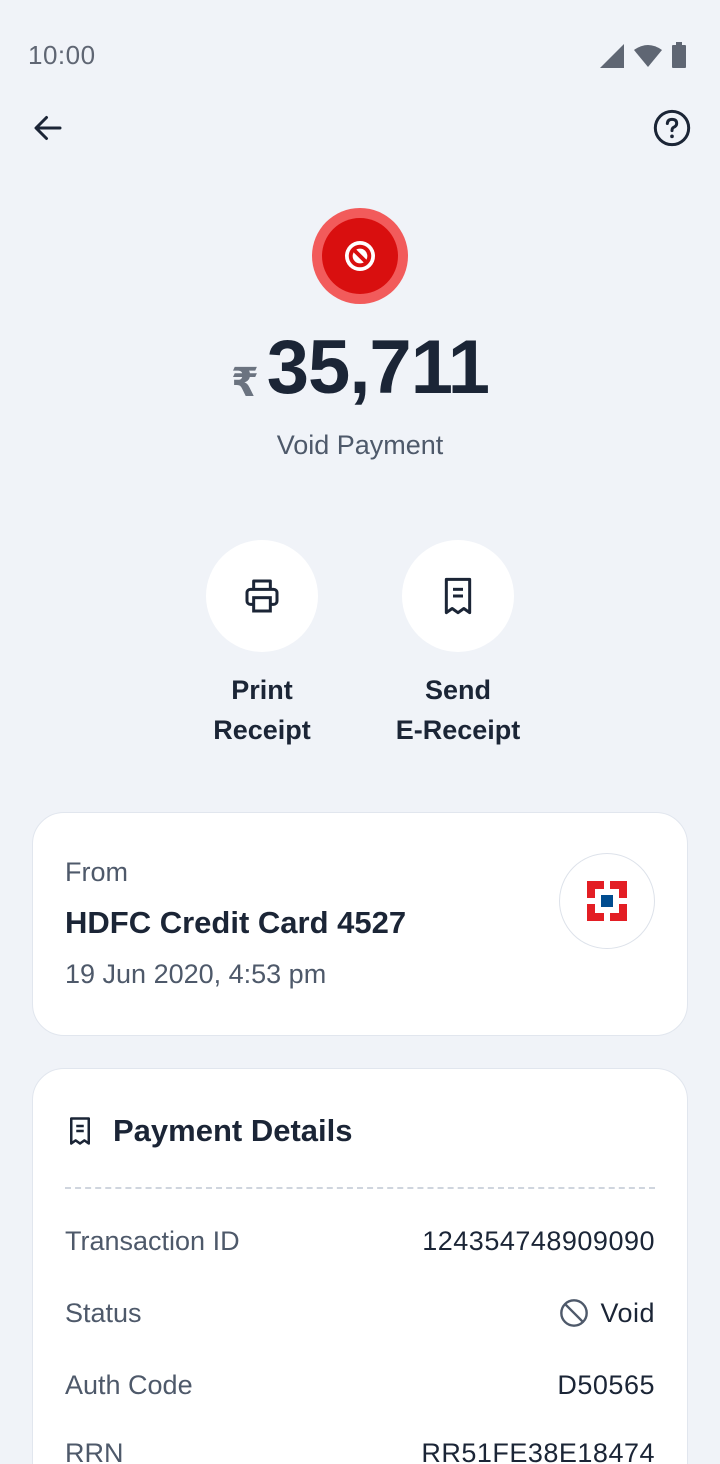 The image size is (720, 1464). I want to click on detail-row-auth-code: Auth Code D50565, so click(360, 1385).